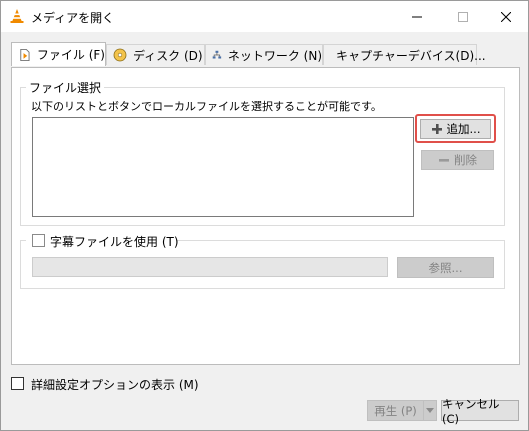 Image resolution: width=529 pixels, height=431 pixels. What do you see at coordinates (17, 16) in the screenshot?
I see `vlc-cone-icon` at bounding box center [17, 16].